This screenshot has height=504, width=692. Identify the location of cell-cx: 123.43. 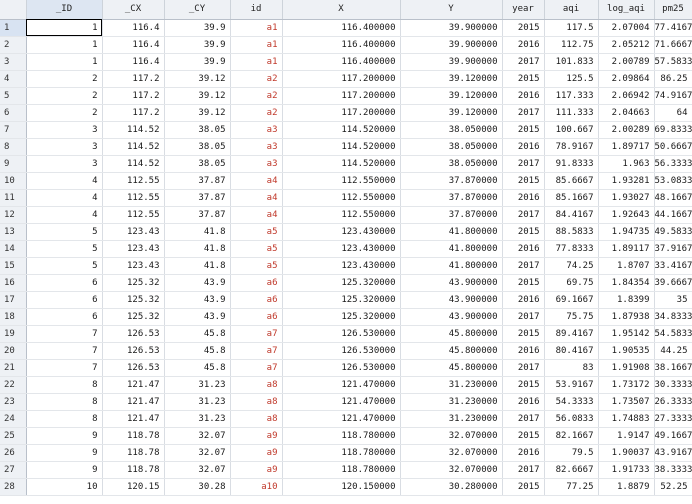
(133, 232).